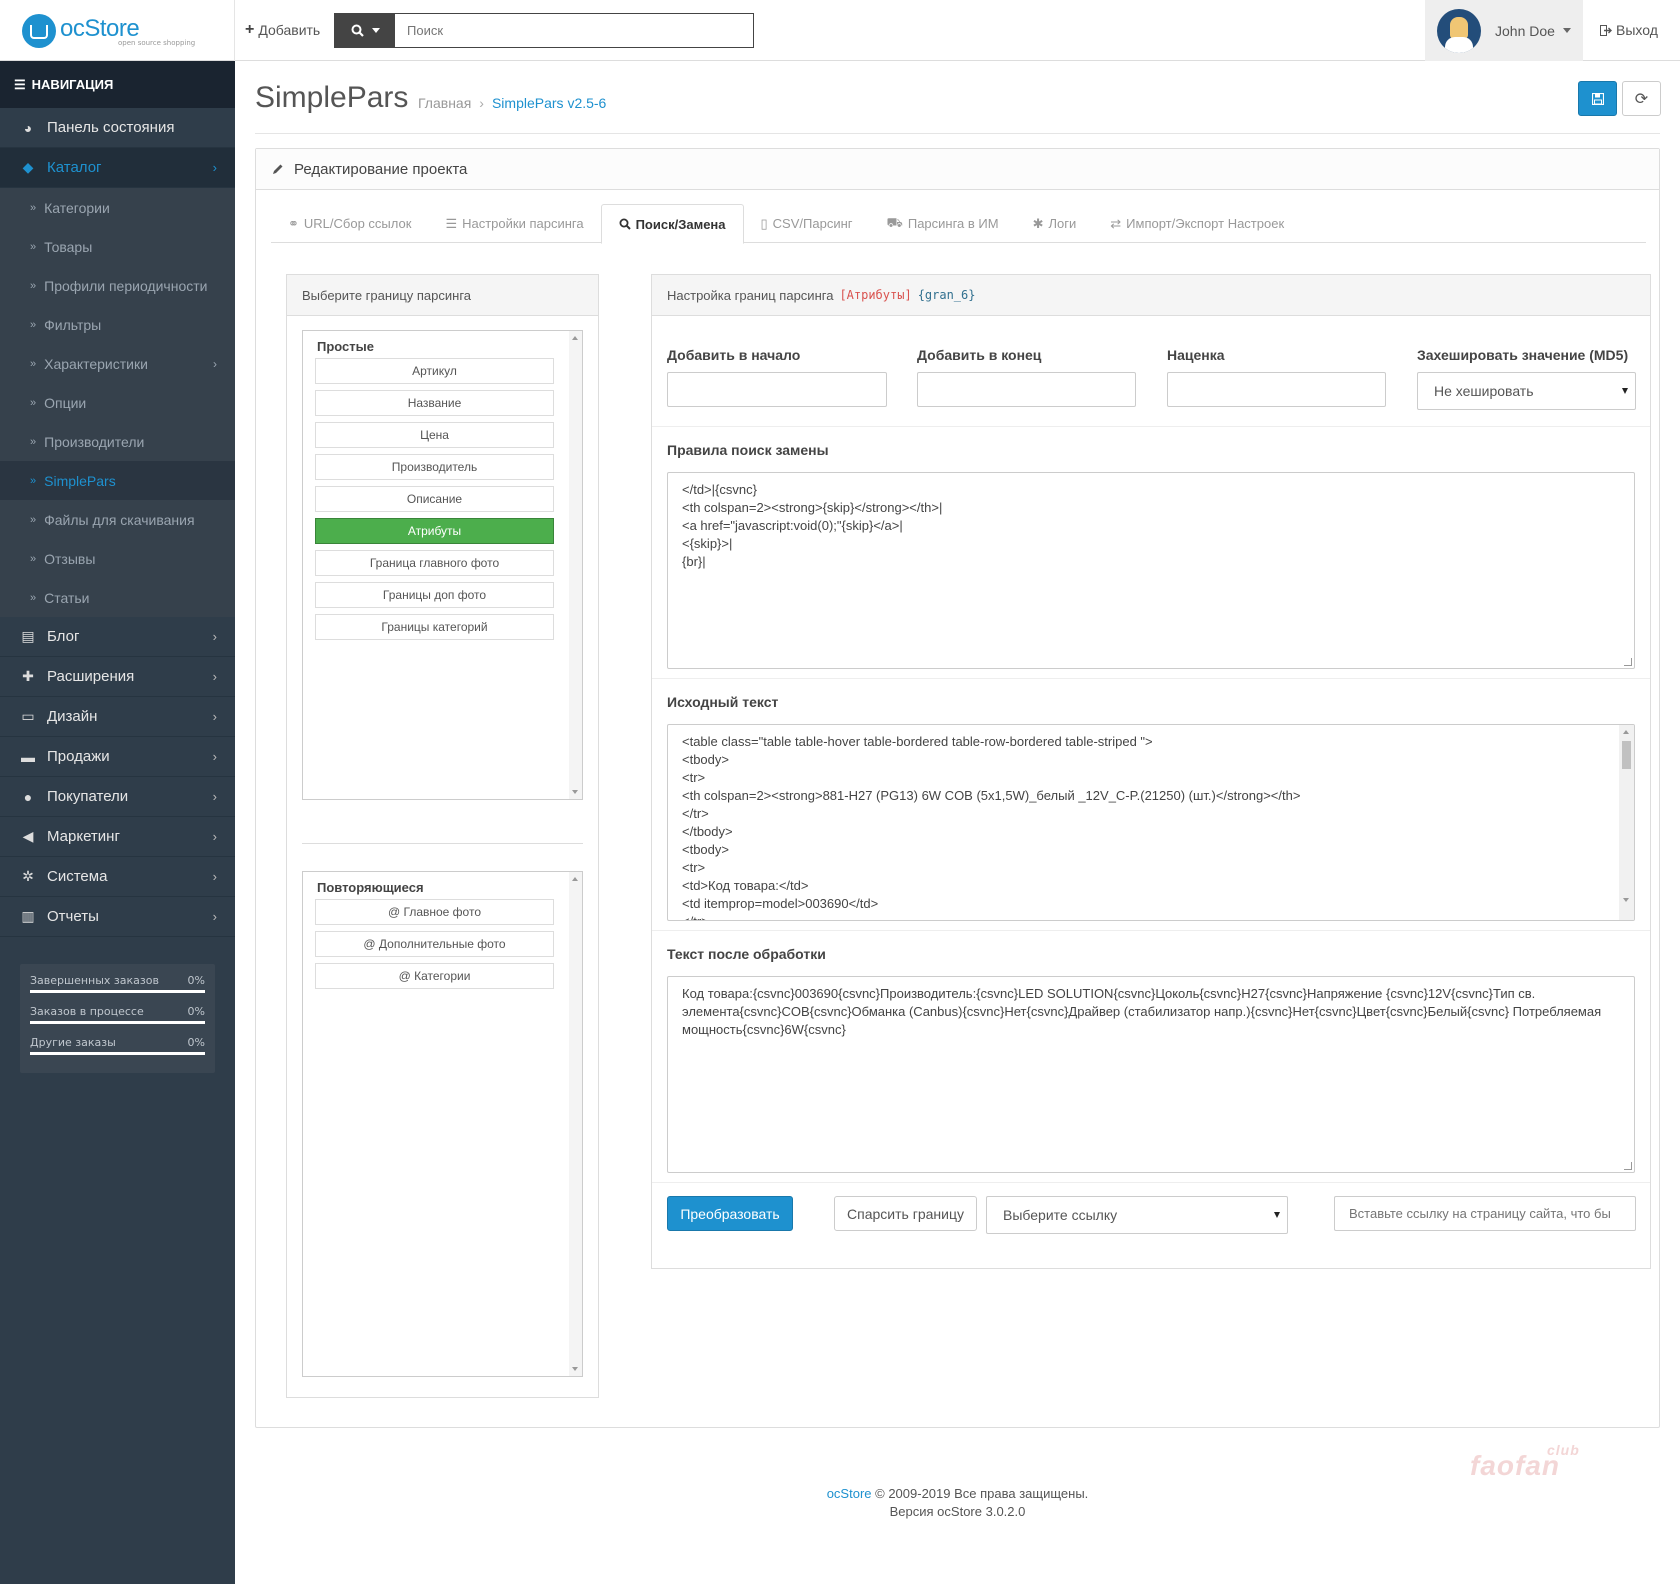 Image resolution: width=1680 pixels, height=1584 pixels. Describe the element at coordinates (875, 295) in the screenshot. I see `boundary-tag-name: [Атрибуты]` at that location.